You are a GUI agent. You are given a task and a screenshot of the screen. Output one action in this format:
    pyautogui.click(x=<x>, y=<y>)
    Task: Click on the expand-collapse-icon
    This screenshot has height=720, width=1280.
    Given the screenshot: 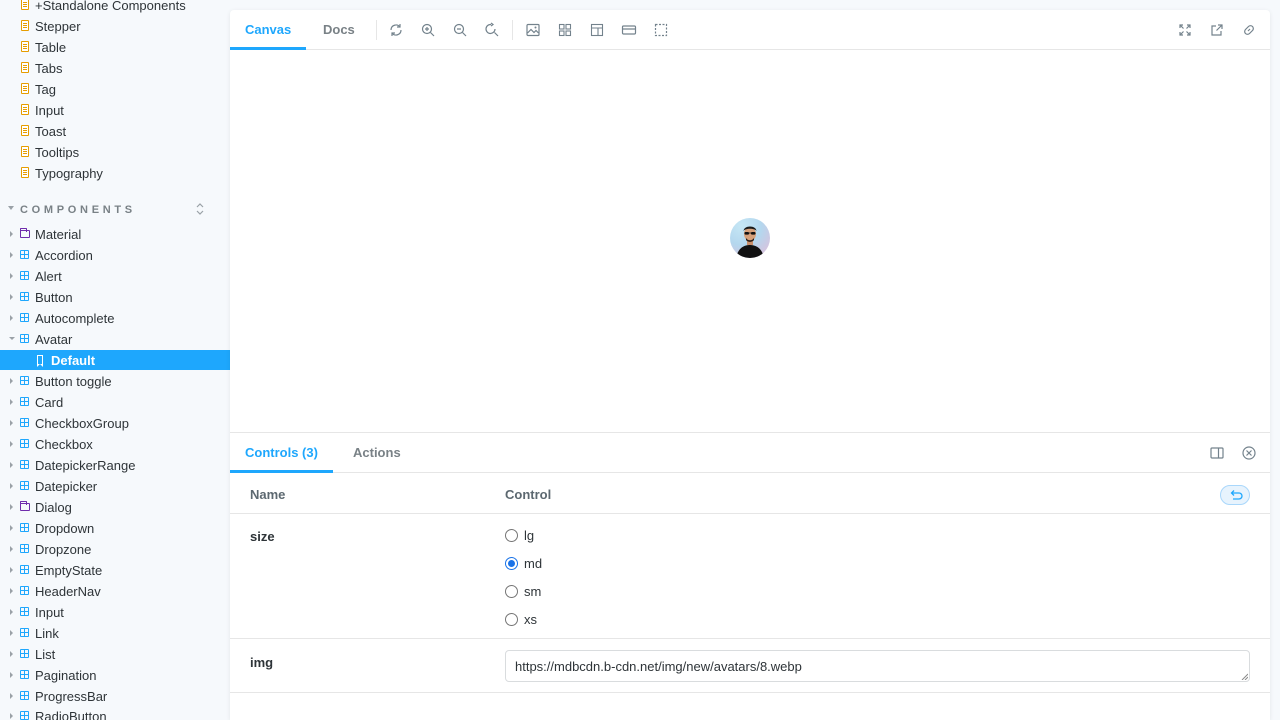 What is the action you would take?
    pyautogui.click(x=200, y=209)
    